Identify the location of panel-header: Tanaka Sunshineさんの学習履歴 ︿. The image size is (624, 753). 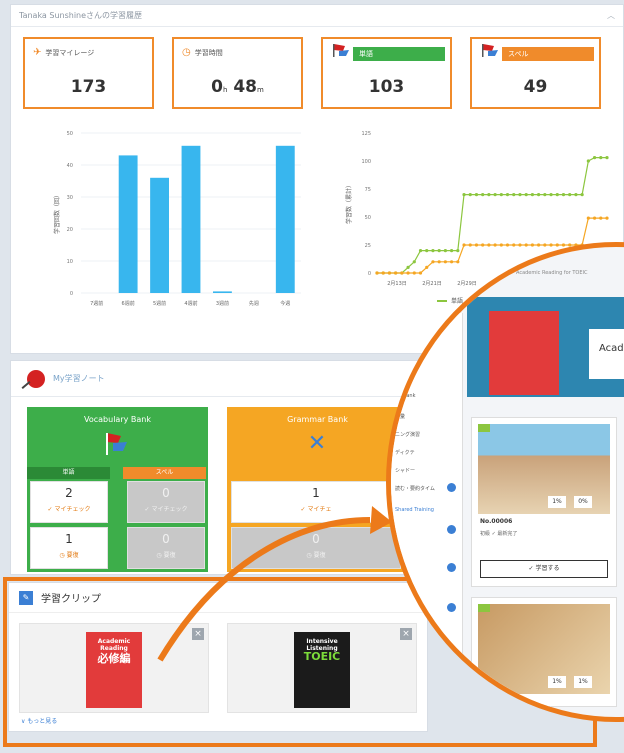
(317, 16).